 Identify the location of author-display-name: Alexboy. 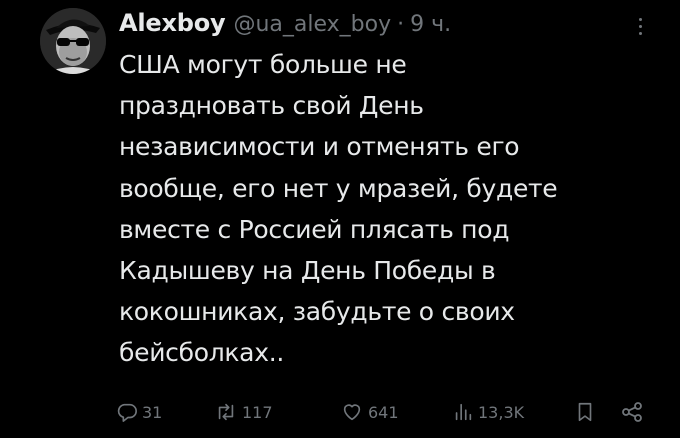
(172, 23).